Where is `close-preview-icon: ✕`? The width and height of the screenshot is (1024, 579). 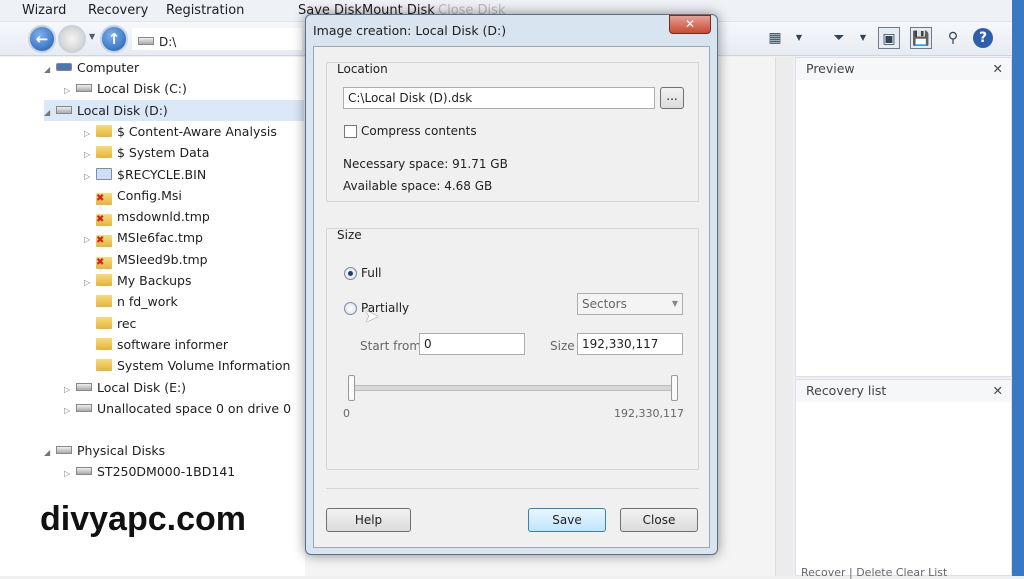
close-preview-icon: ✕ is located at coordinates (998, 69).